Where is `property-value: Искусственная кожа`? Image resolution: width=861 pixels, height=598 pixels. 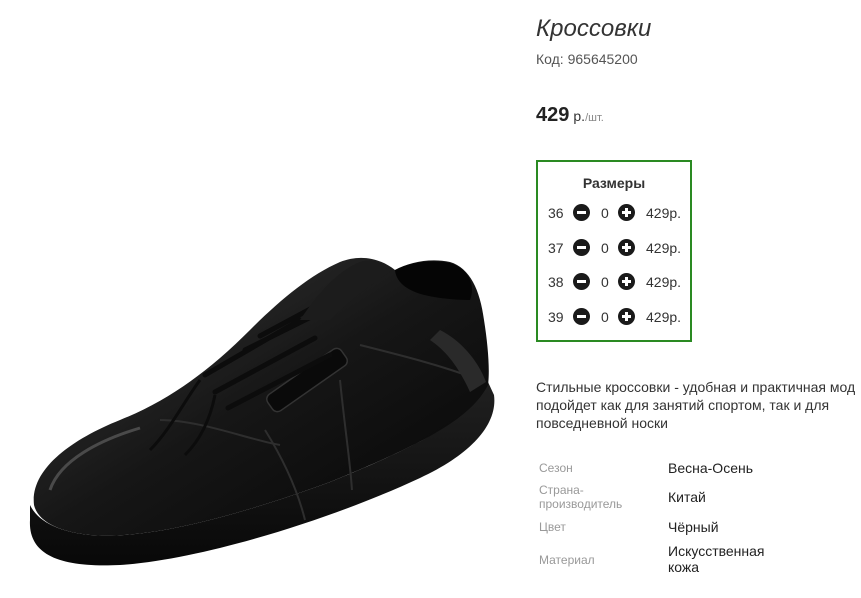 property-value: Искусственная кожа is located at coordinates (733, 559).